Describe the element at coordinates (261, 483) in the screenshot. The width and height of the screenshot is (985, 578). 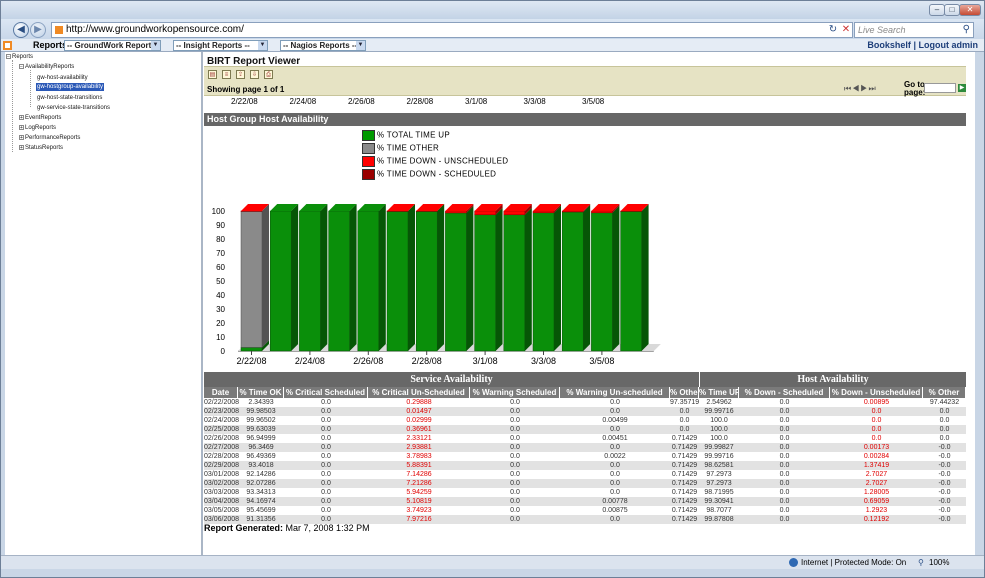
I see `table-cell: 92.07286` at that location.